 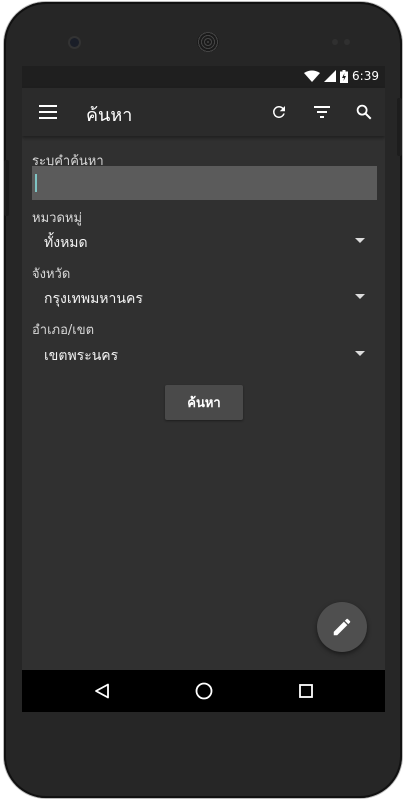 I want to click on side-button-right, so click(x=399, y=127).